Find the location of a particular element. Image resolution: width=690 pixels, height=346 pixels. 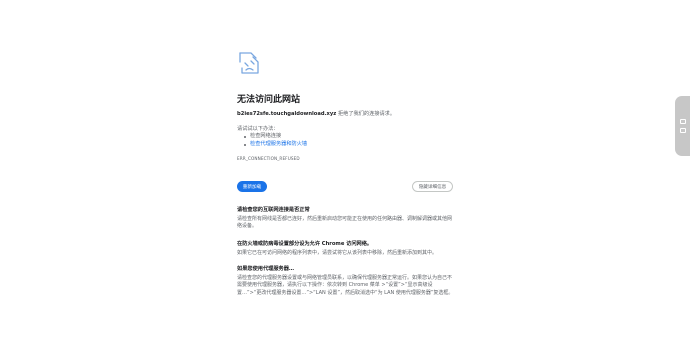

detail-body: 如果它已在可访问网络的程序列表中，请尝试将它从该列表中移除，然后重新添加到其中。 is located at coordinates (337, 252).